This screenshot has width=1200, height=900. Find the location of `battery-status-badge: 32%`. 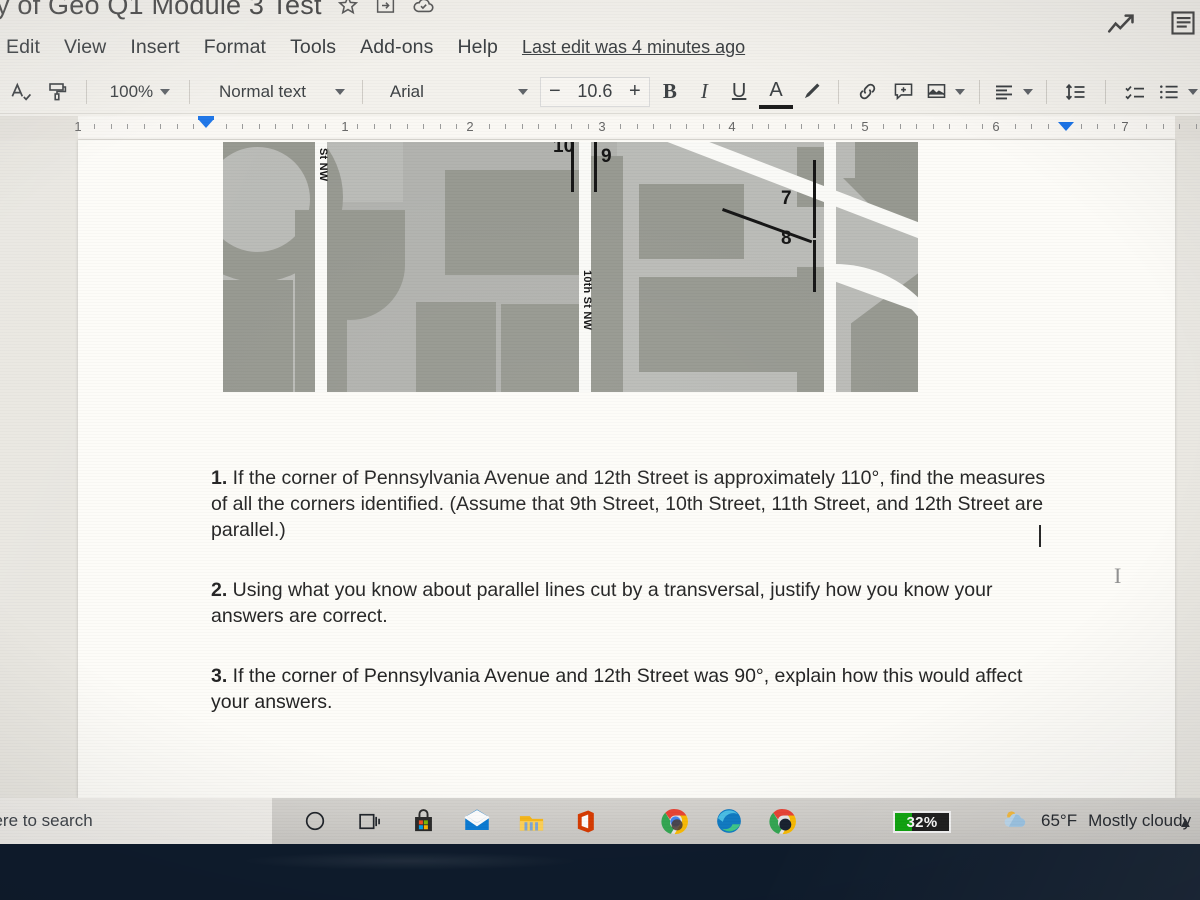

battery-status-badge: 32% is located at coordinates (922, 822).